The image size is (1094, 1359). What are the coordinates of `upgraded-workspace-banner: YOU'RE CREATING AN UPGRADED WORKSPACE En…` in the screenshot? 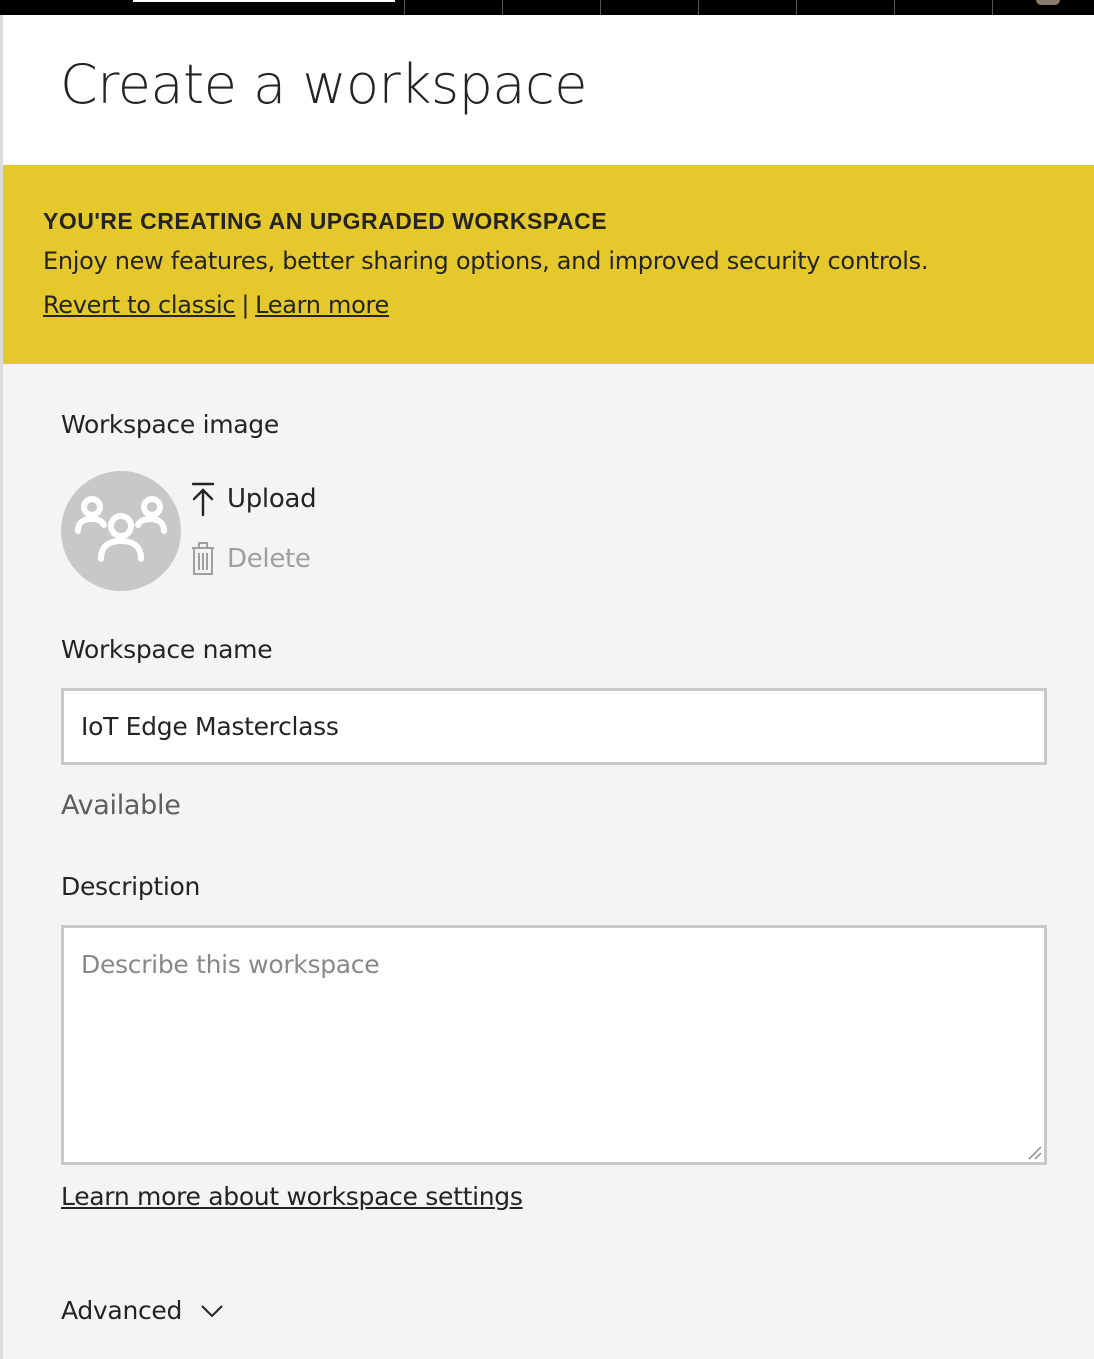 It's located at (548, 264).